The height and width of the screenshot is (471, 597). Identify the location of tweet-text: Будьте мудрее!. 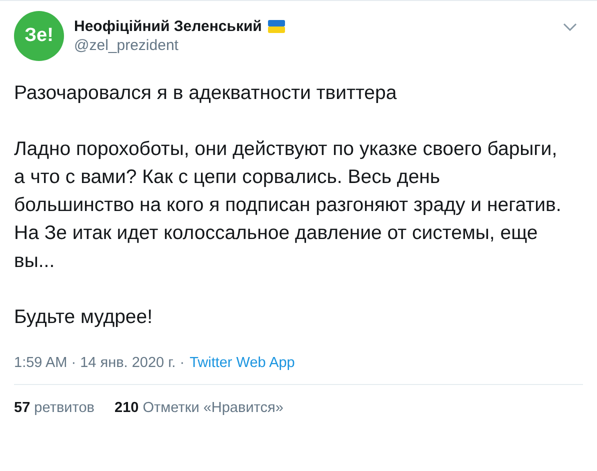
(84, 317).